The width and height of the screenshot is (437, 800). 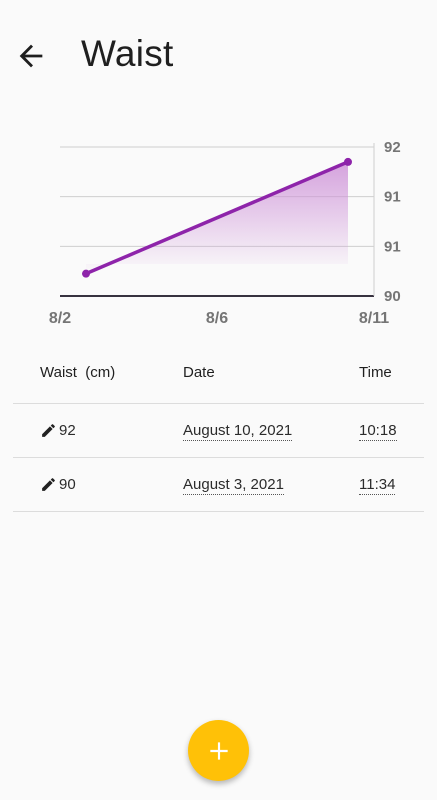 I want to click on x-tick-label: 8/11, so click(x=374, y=318).